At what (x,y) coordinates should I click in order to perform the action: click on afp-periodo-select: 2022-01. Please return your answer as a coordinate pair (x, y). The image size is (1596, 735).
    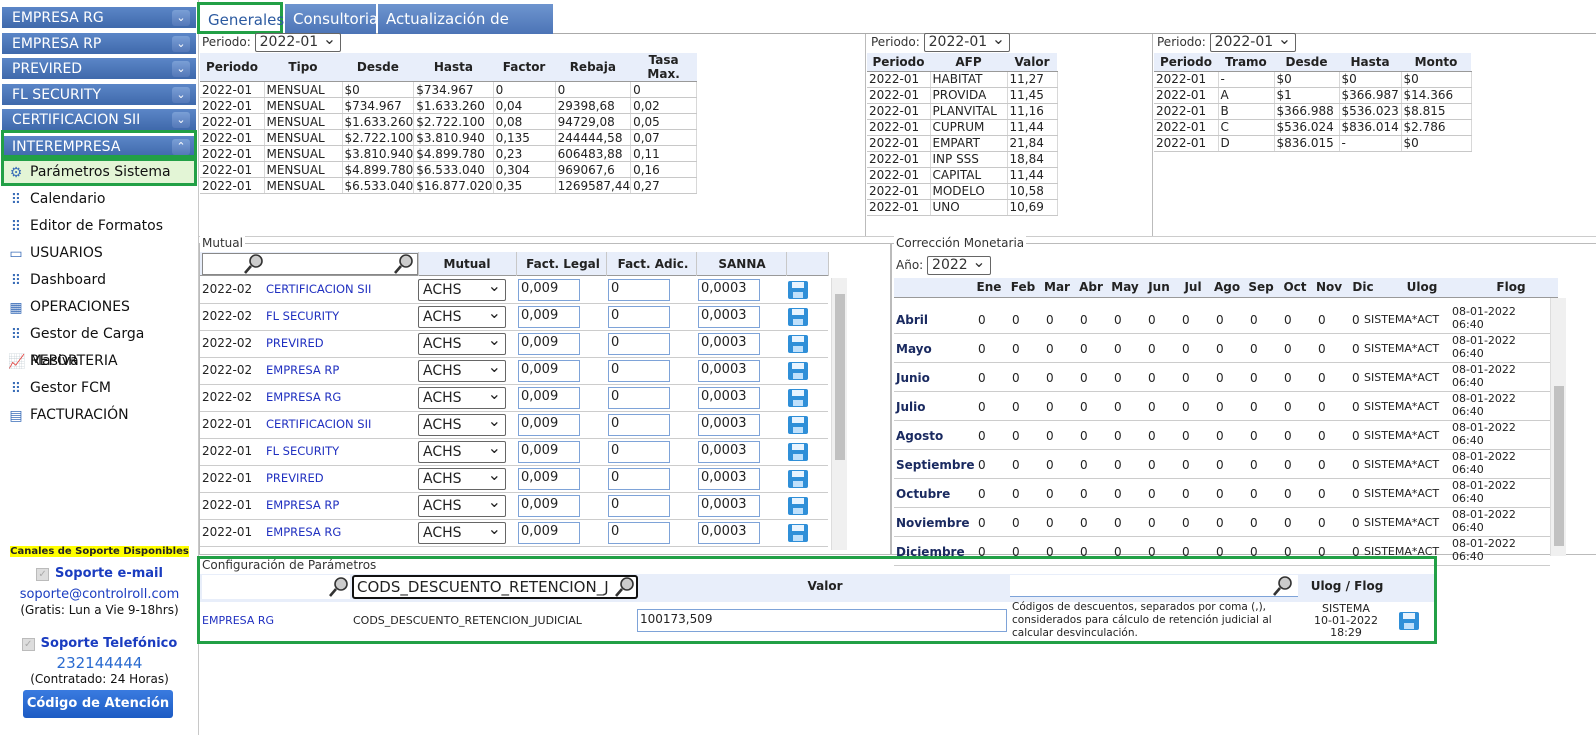
    Looking at the image, I should click on (967, 41).